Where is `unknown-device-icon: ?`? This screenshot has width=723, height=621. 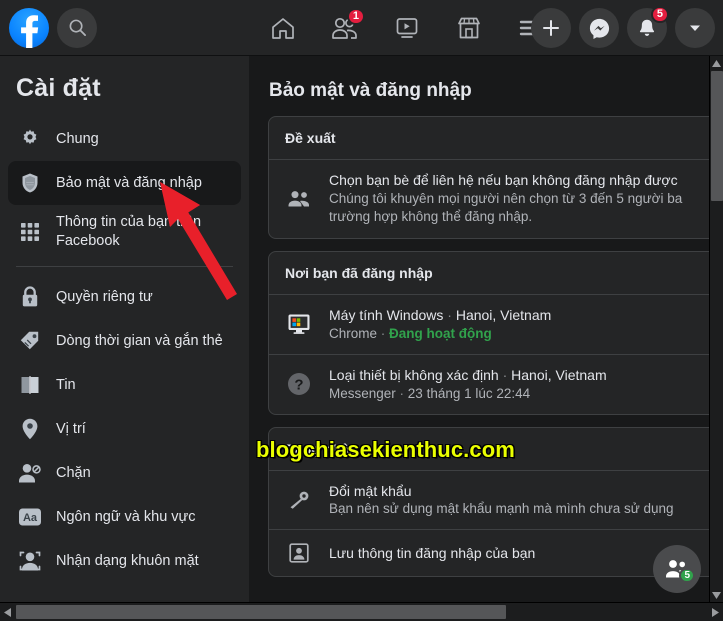 unknown-device-icon: ? is located at coordinates (299, 384).